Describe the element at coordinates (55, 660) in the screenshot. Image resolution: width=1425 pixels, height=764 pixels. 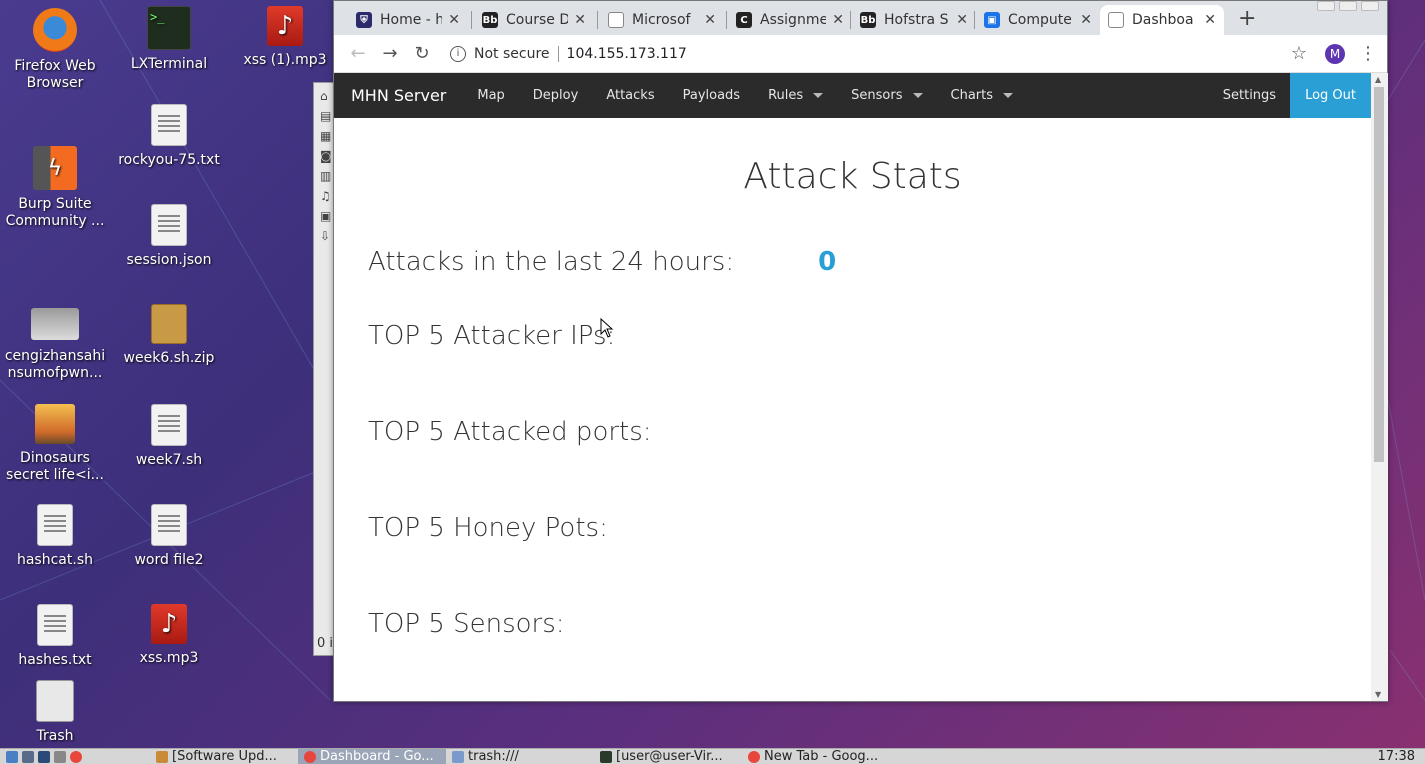
I see `desktop-icon-label: hashes.txt` at that location.